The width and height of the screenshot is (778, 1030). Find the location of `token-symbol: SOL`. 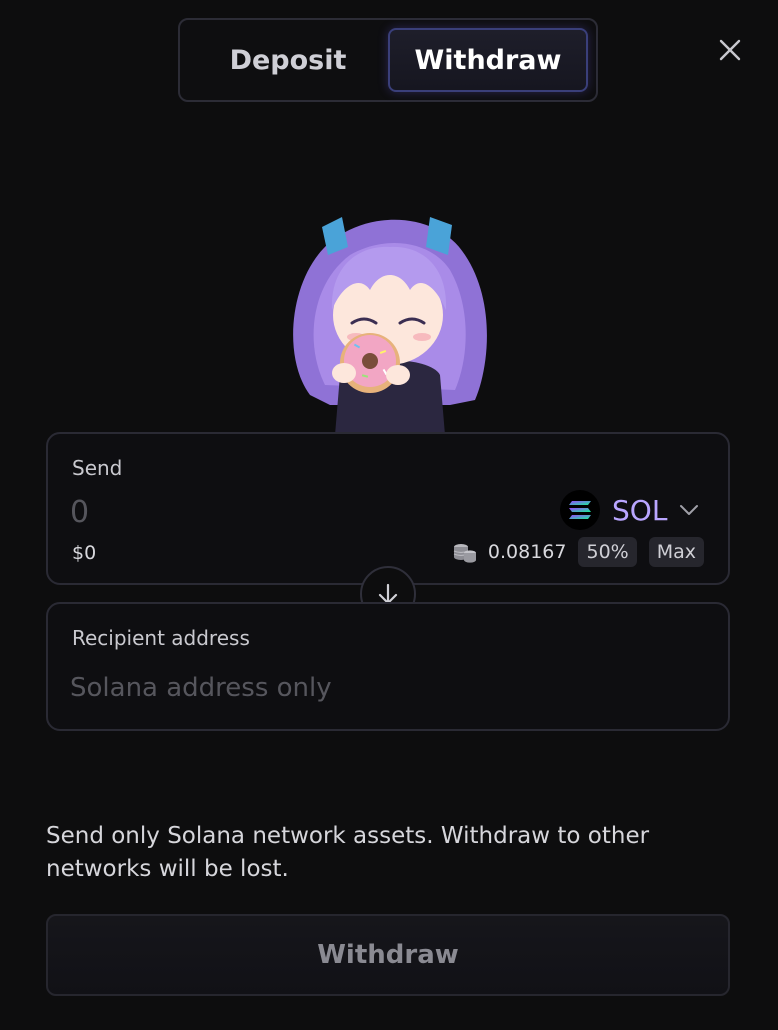

token-symbol: SOL is located at coordinates (640, 510).